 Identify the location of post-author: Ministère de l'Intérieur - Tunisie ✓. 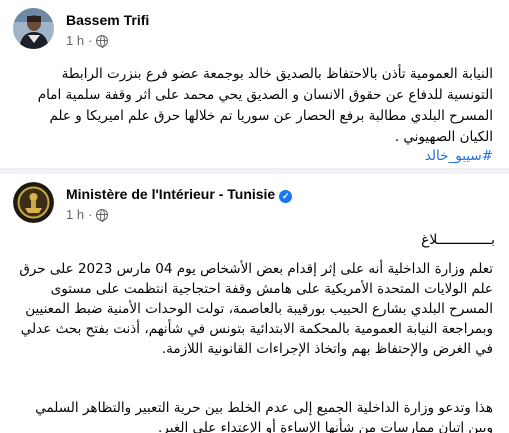
(179, 194).